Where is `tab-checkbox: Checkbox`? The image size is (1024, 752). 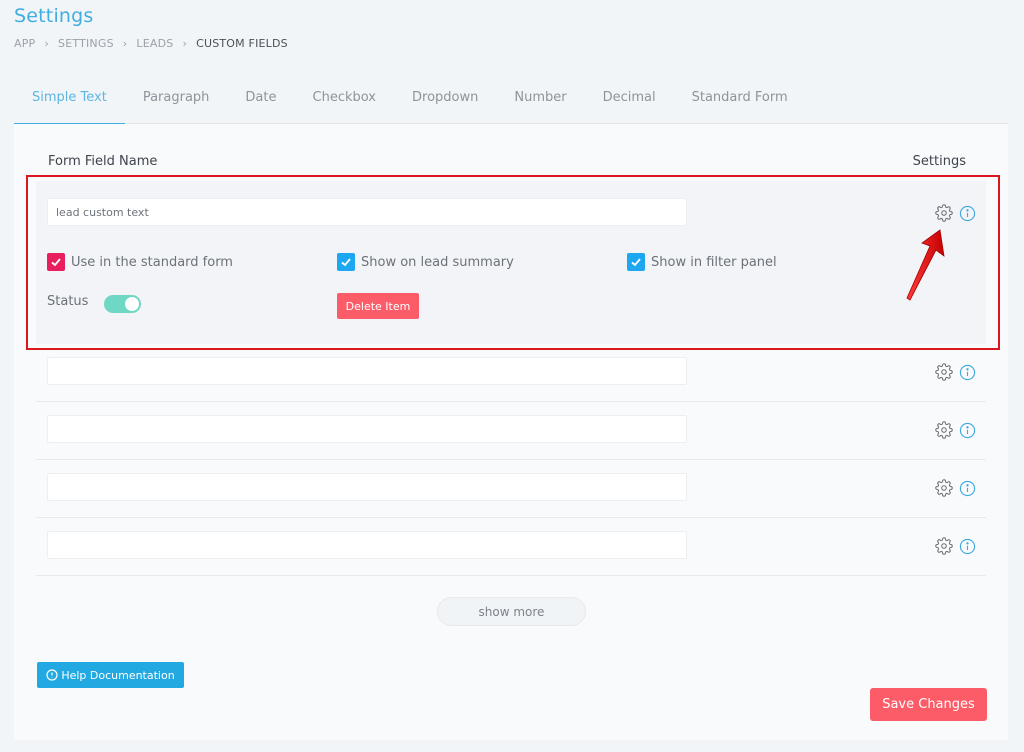 tab-checkbox: Checkbox is located at coordinates (345, 101).